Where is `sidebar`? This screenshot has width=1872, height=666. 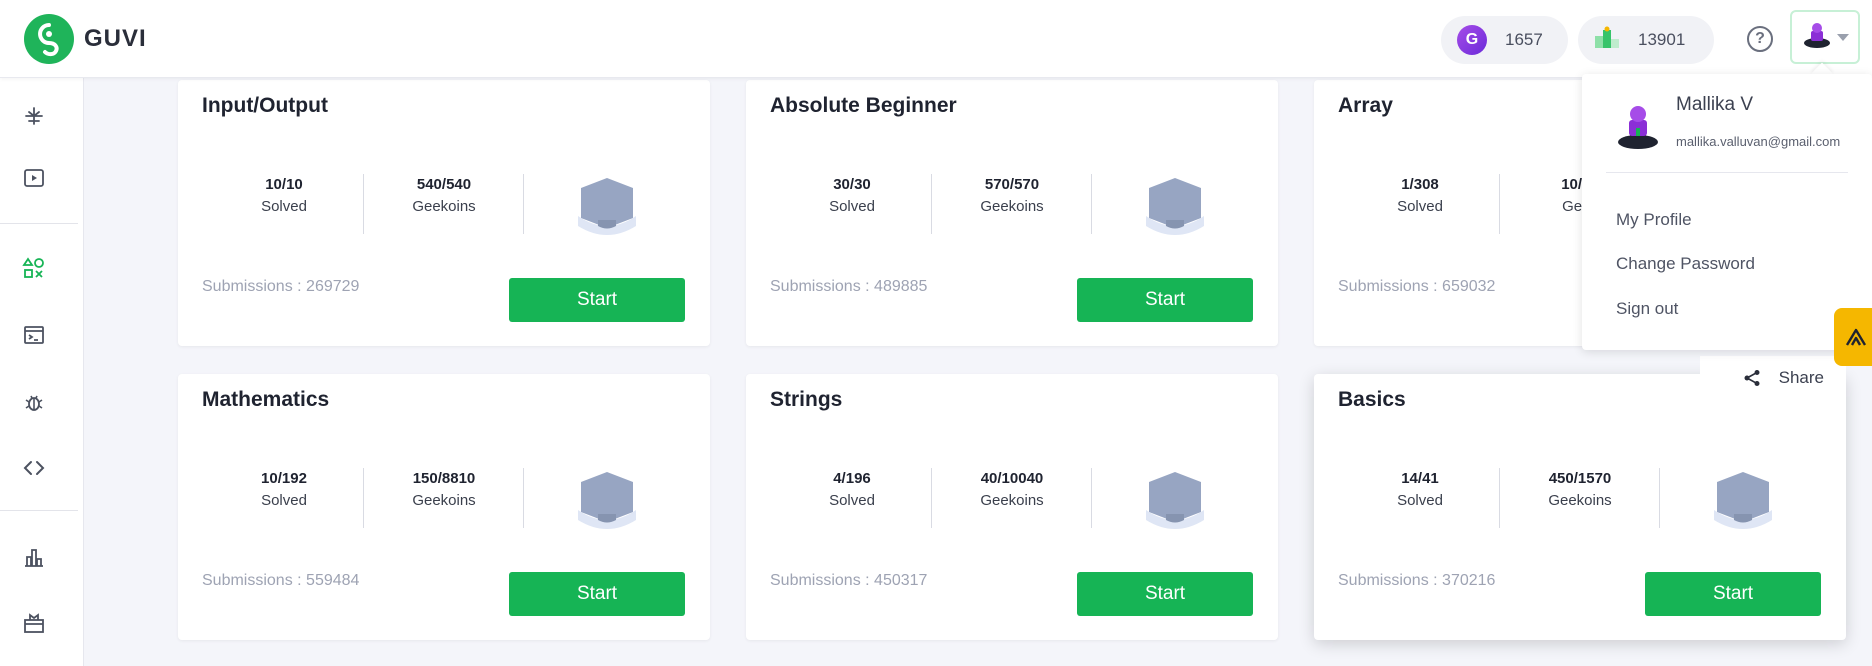
sidebar is located at coordinates (42, 372).